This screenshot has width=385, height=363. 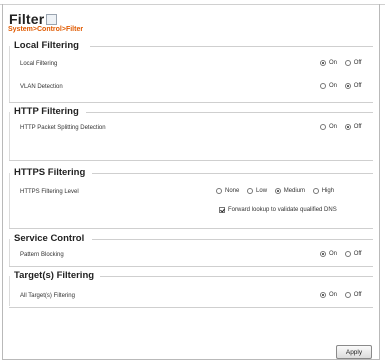 What do you see at coordinates (49, 238) in the screenshot?
I see `section-title-service-control: Service Control` at bounding box center [49, 238].